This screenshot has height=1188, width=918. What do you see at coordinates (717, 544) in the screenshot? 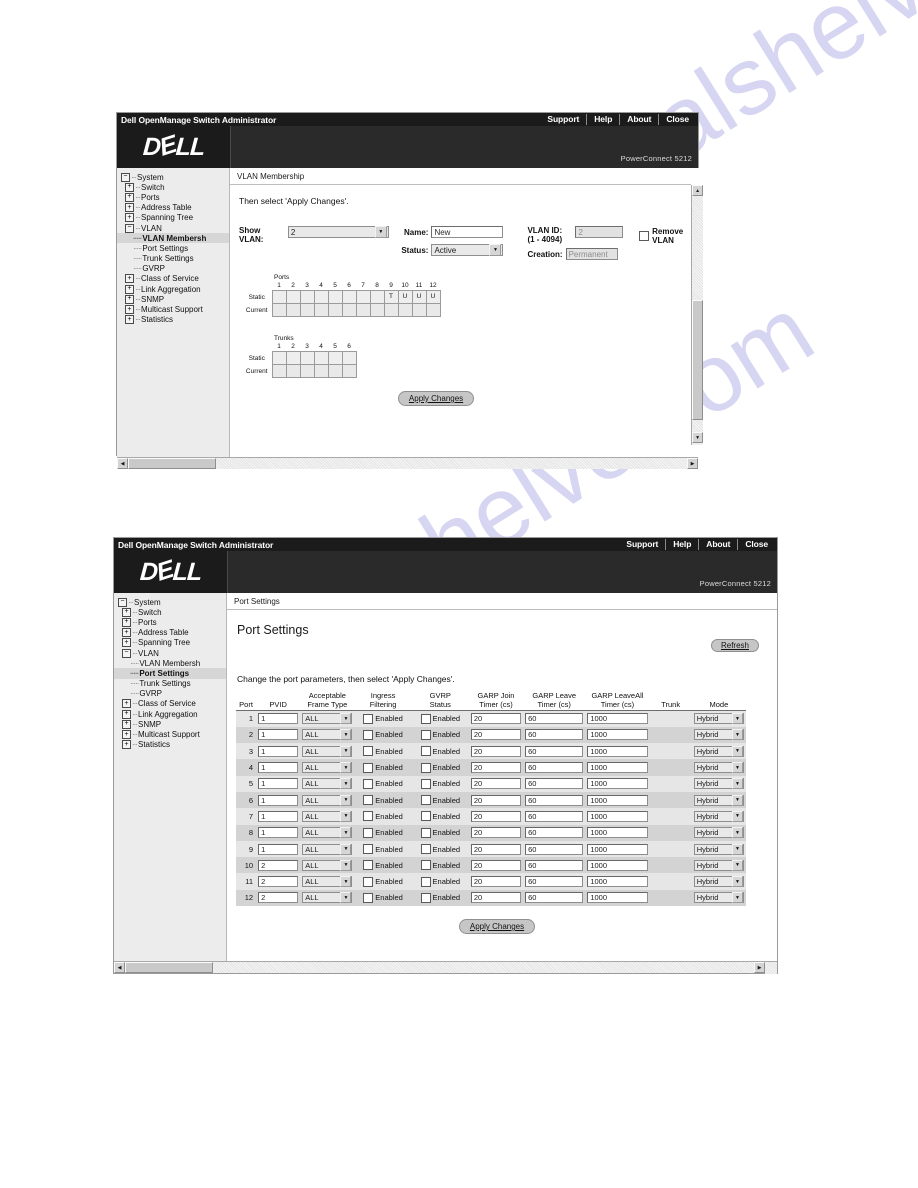
I see `about-link: About` at bounding box center [717, 544].